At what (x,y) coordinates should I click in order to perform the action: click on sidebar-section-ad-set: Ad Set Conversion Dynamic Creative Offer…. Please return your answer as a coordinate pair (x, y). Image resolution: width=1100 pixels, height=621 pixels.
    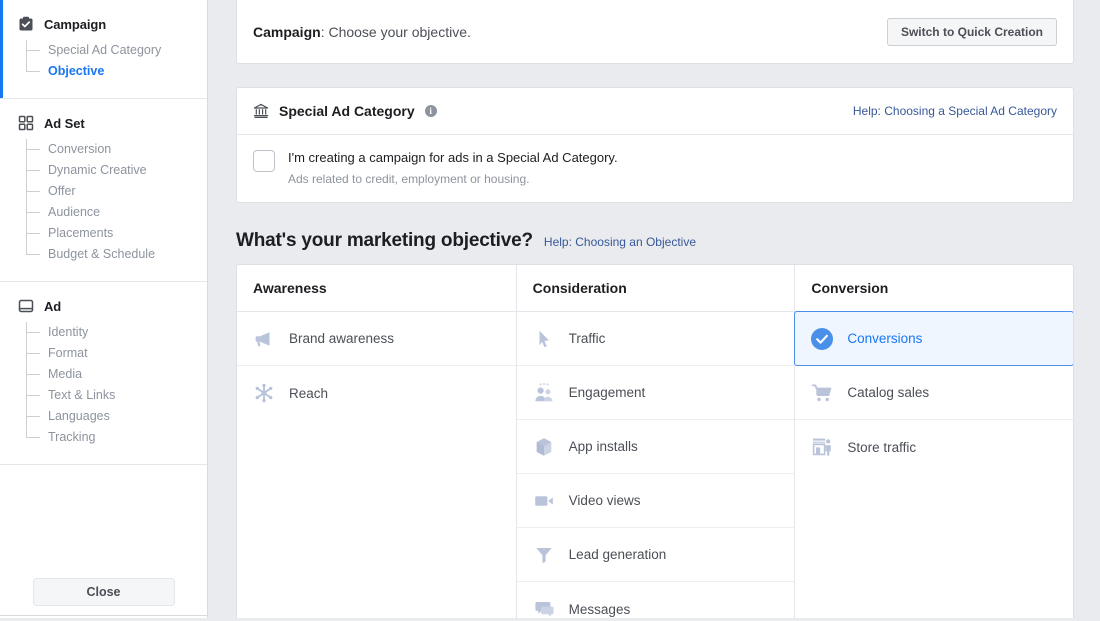
    Looking at the image, I should click on (103, 189).